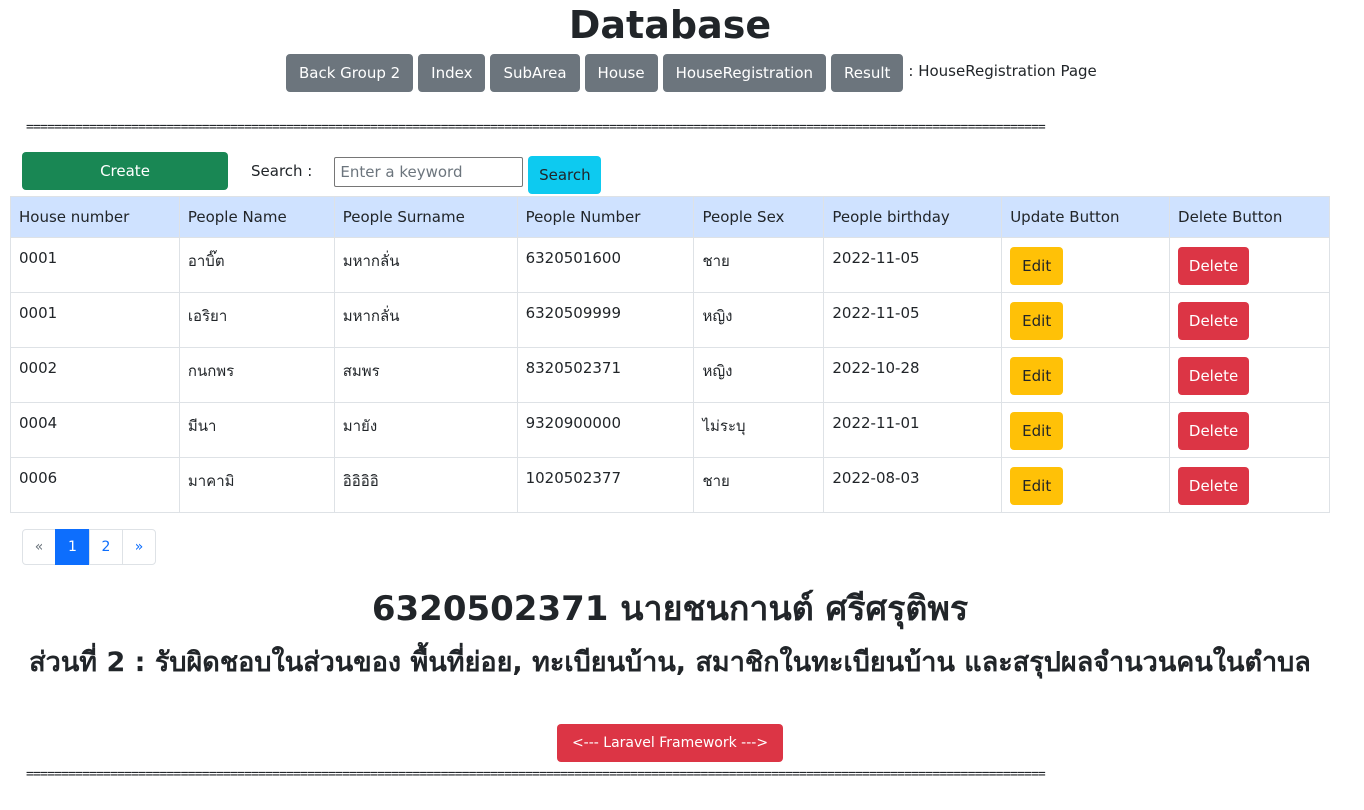 This screenshot has height=810, width=1364. Describe the element at coordinates (605, 320) in the screenshot. I see `cell-people-number: 6320509999` at that location.